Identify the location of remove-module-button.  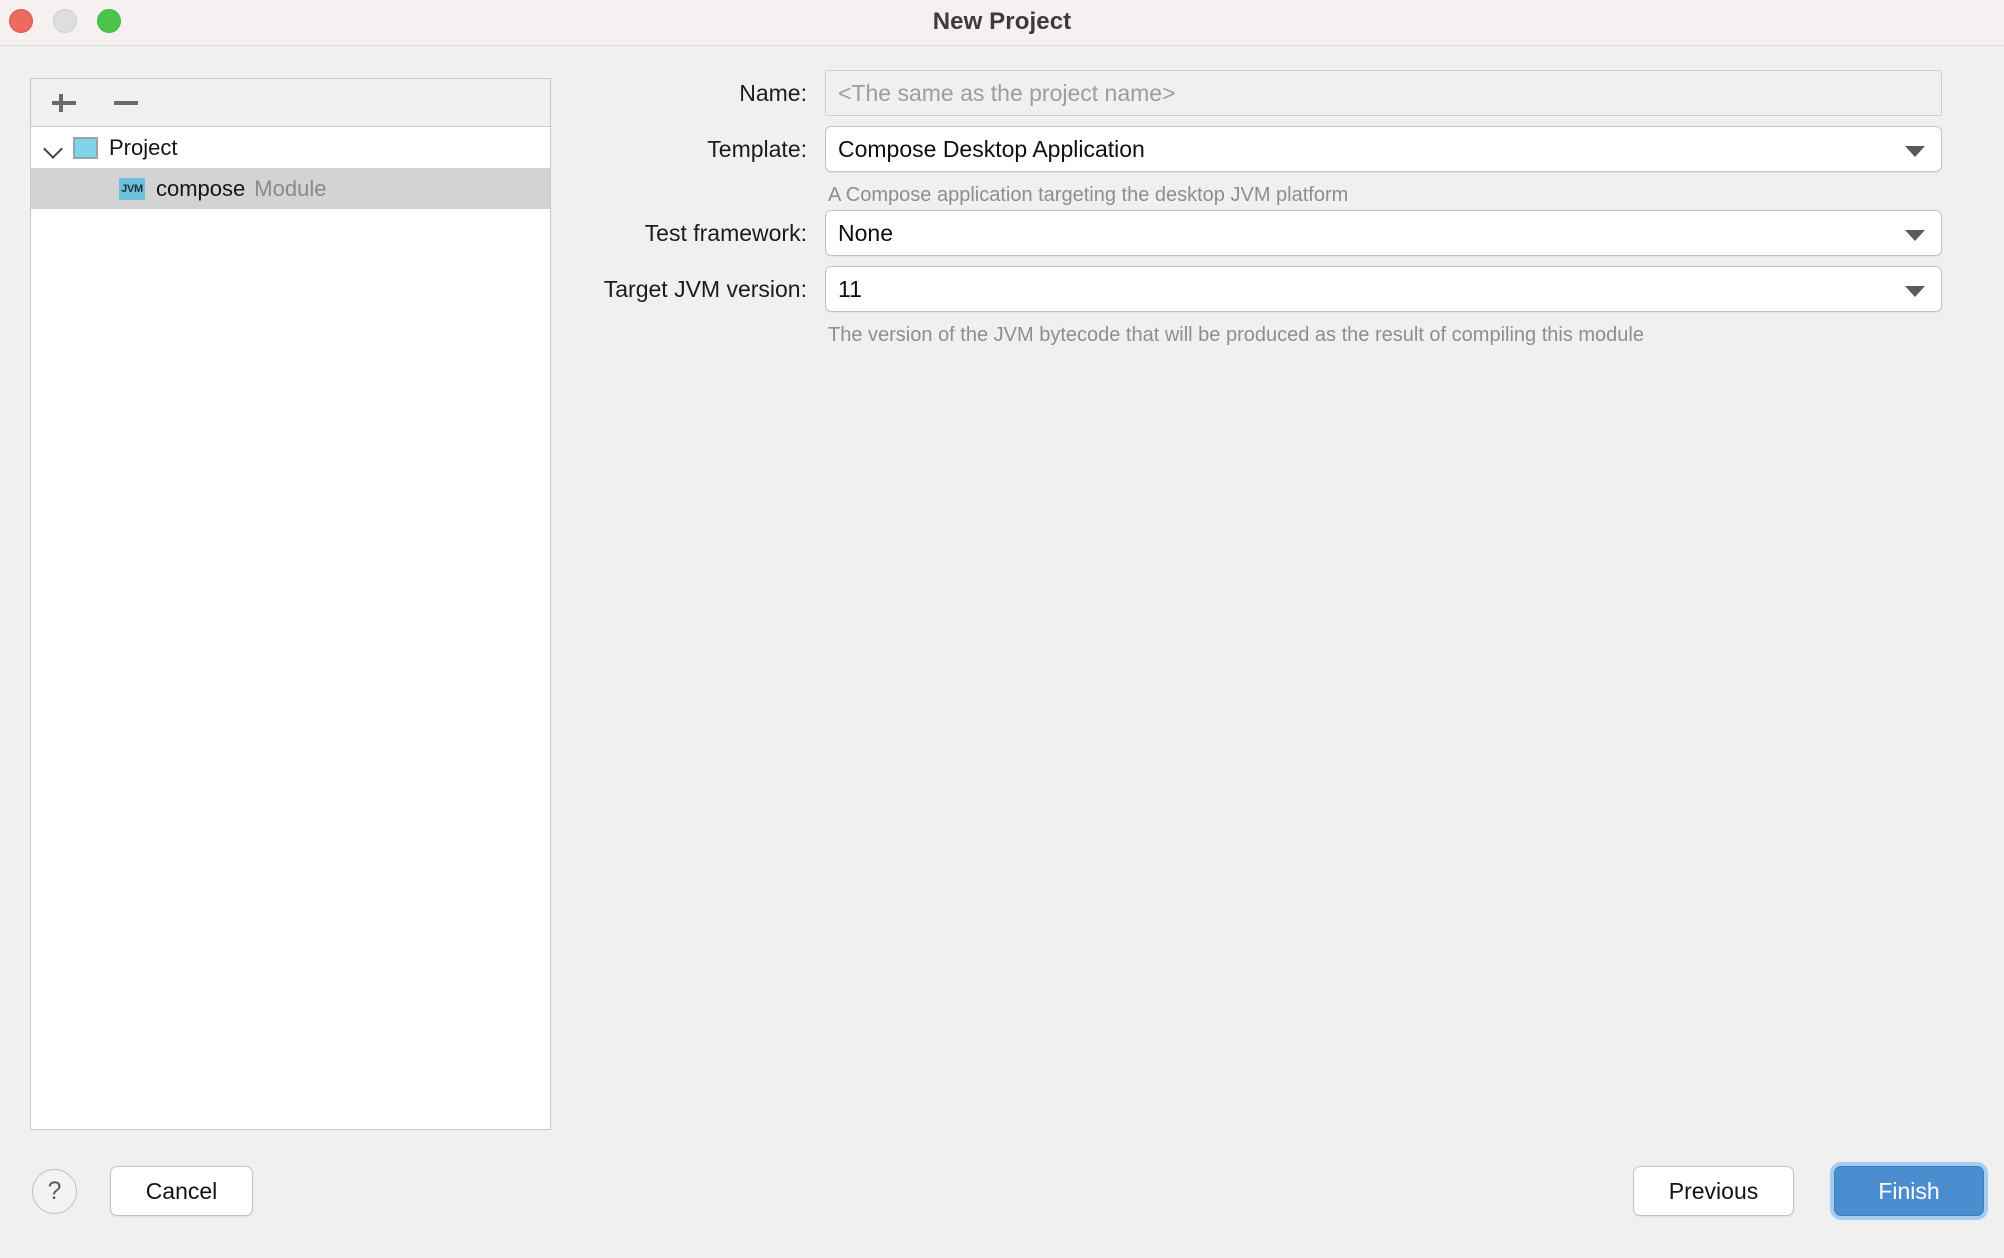
(126, 103).